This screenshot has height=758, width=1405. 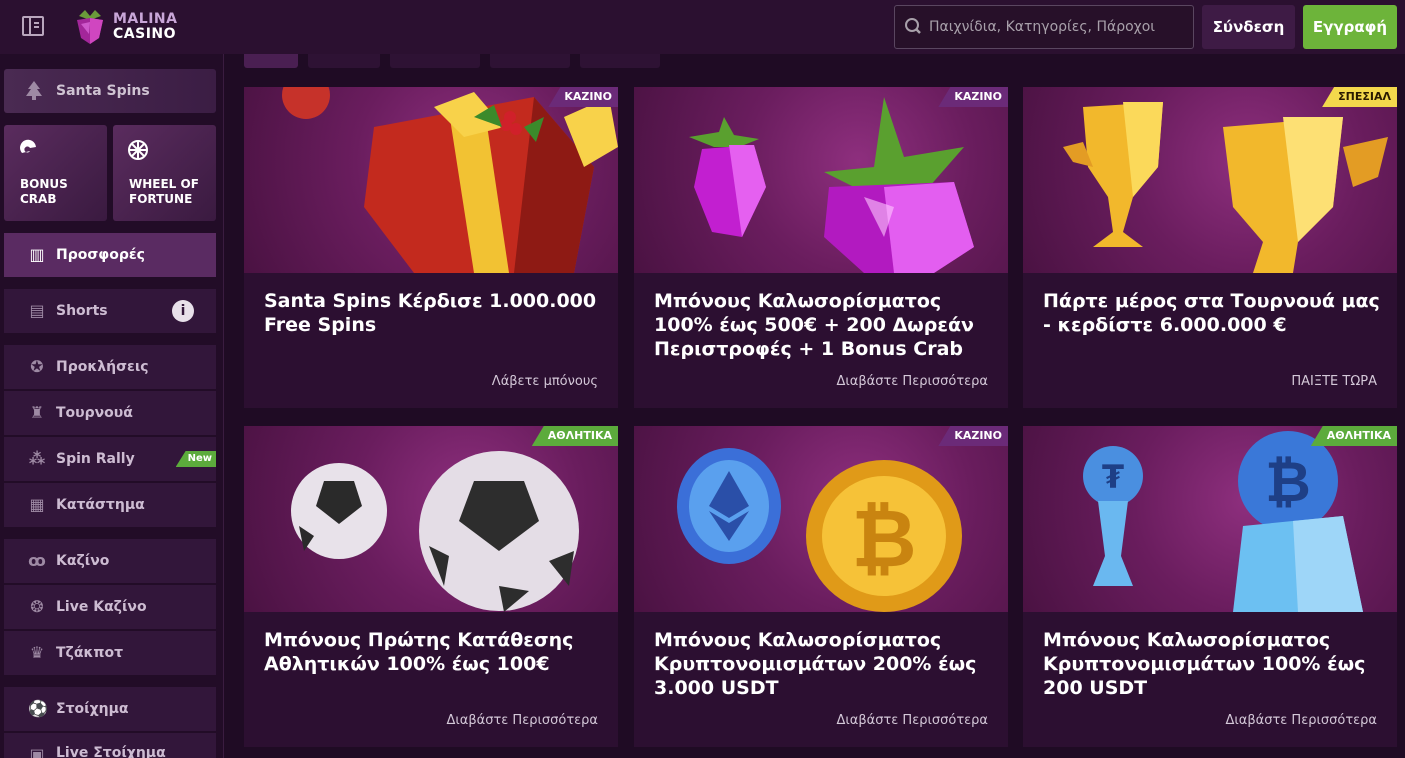 I want to click on promo-link: Λάβετε μπόνους, so click(x=545, y=381).